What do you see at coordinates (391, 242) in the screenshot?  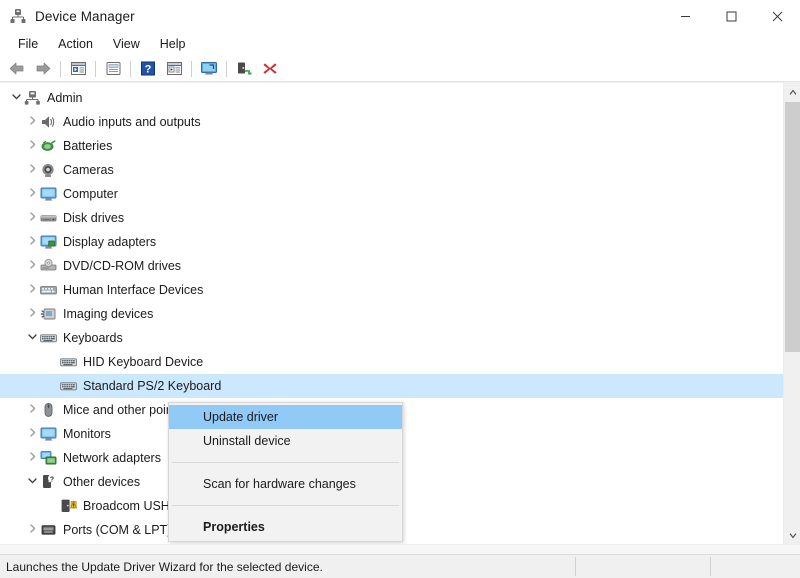 I see `tree-row-display-adapters: Display adapters` at bounding box center [391, 242].